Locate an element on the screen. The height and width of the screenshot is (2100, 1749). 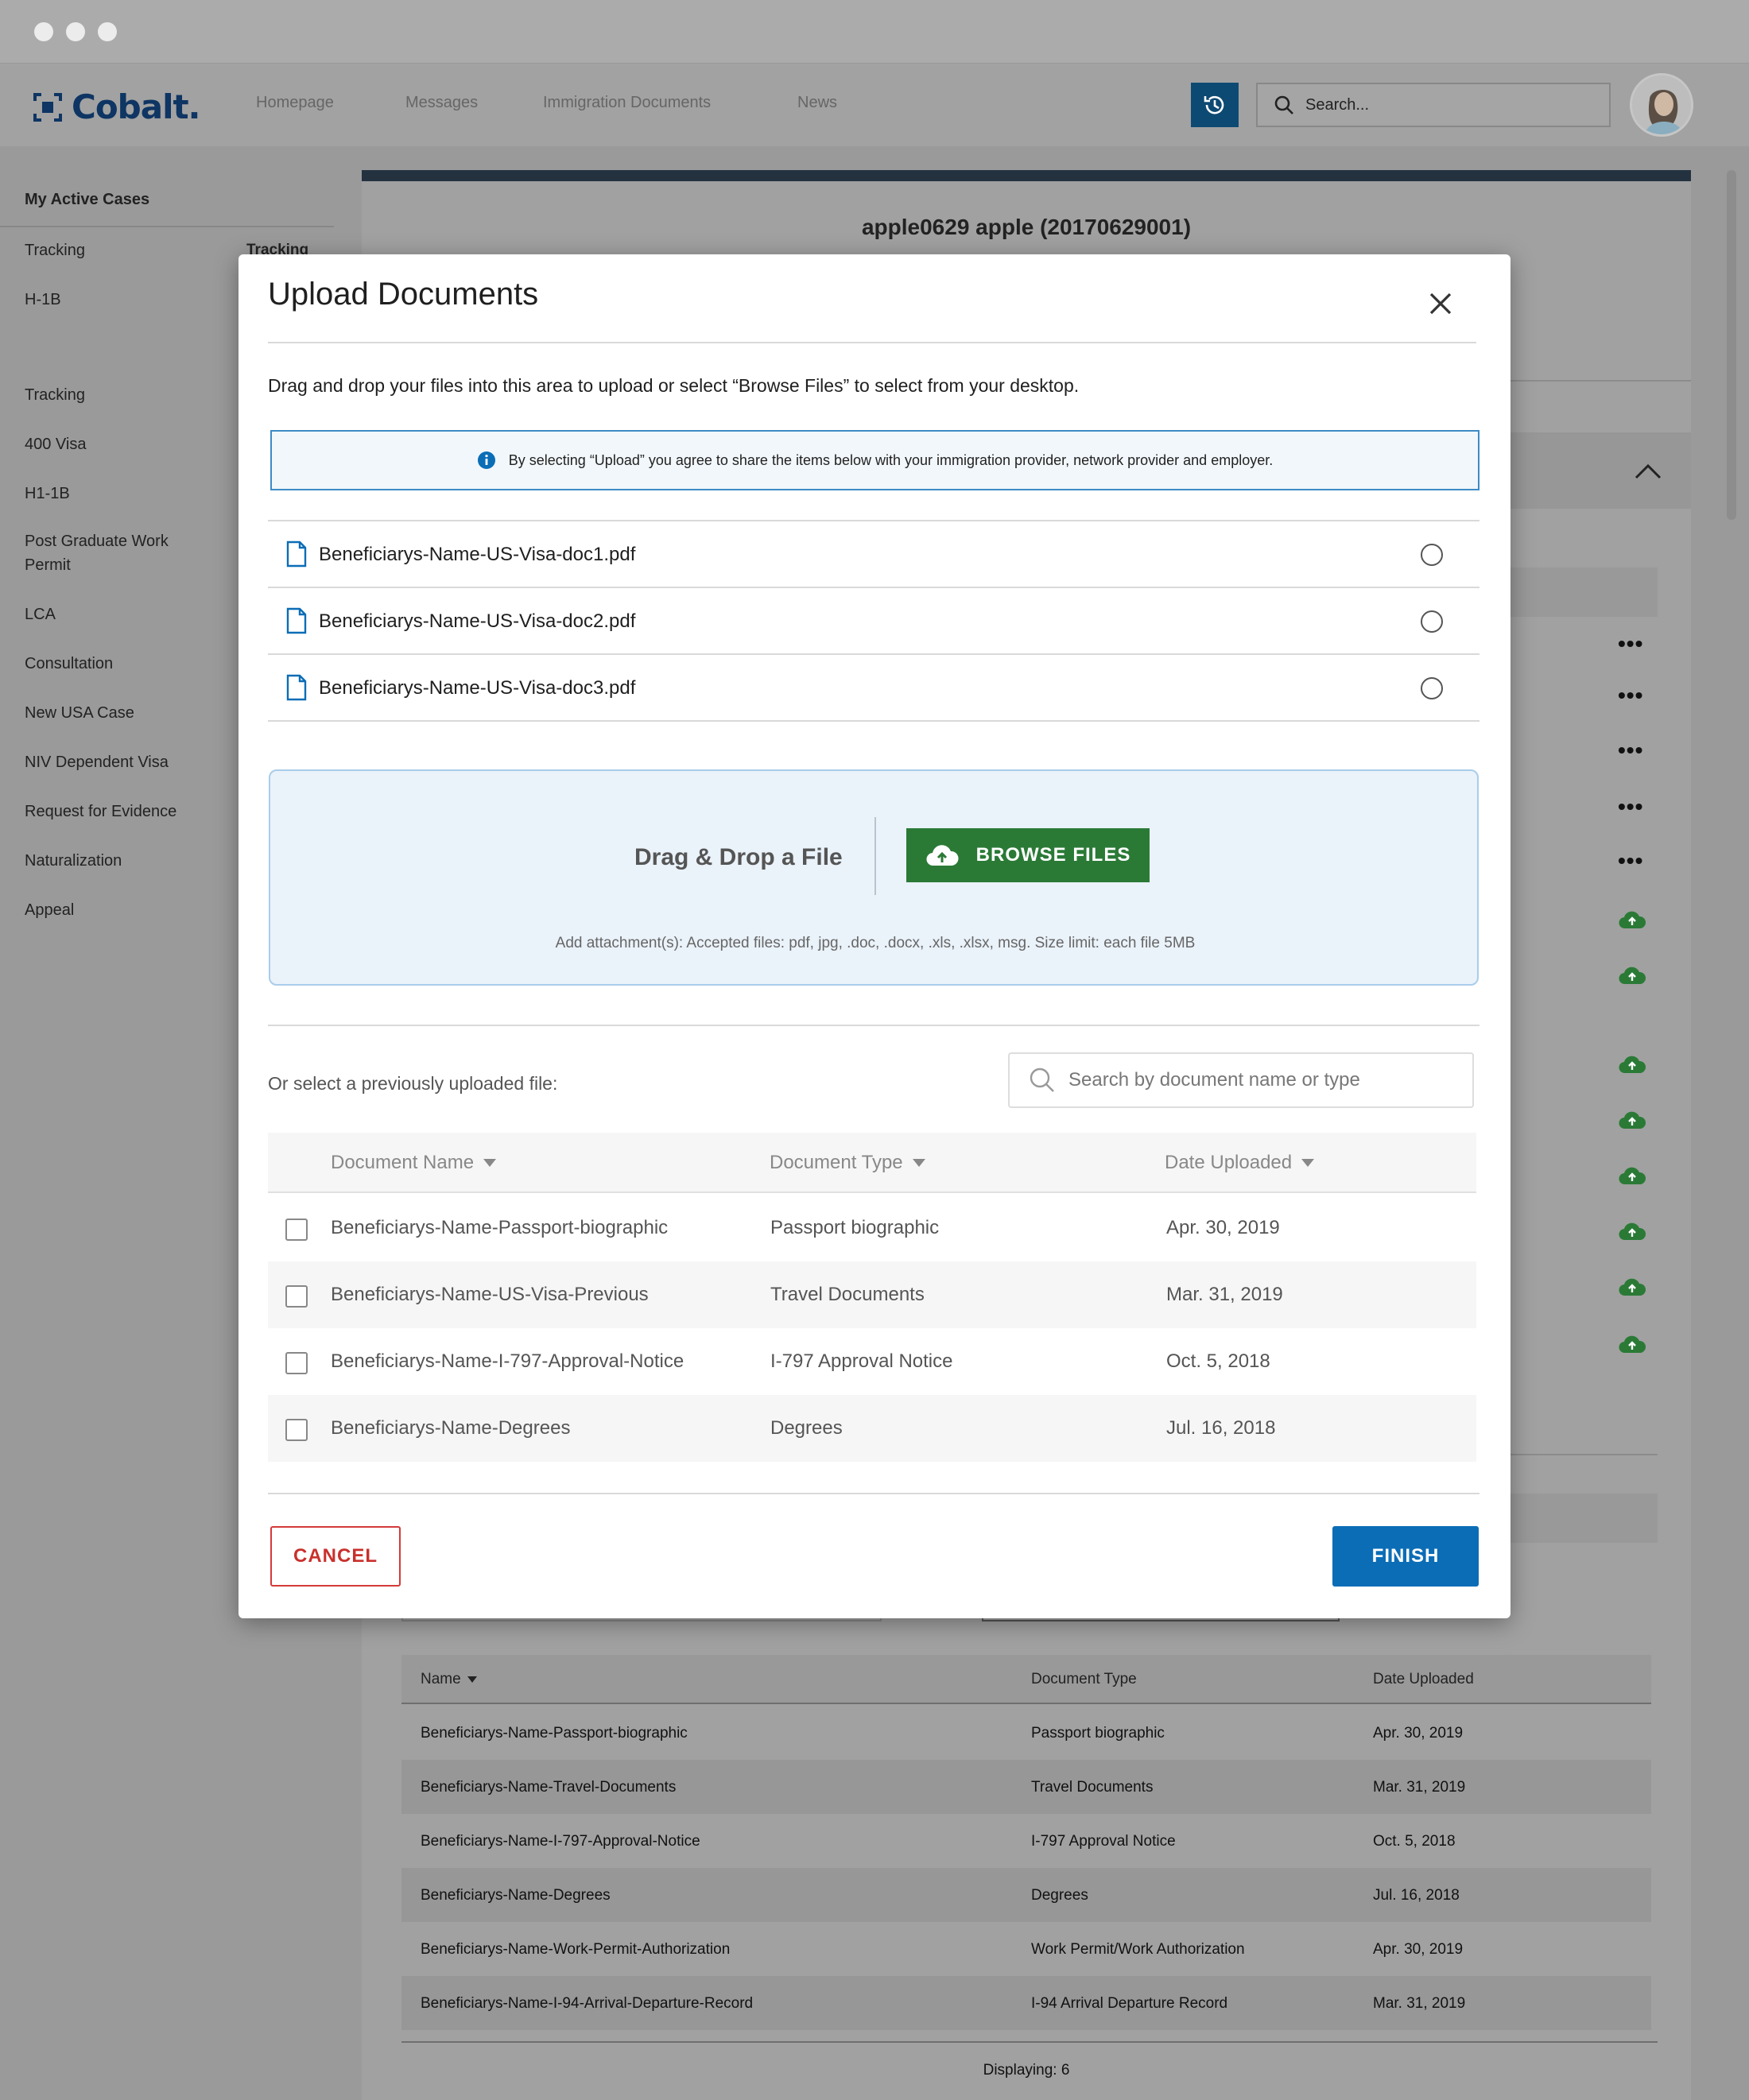
chevron-up-icon is located at coordinates (1648, 471).